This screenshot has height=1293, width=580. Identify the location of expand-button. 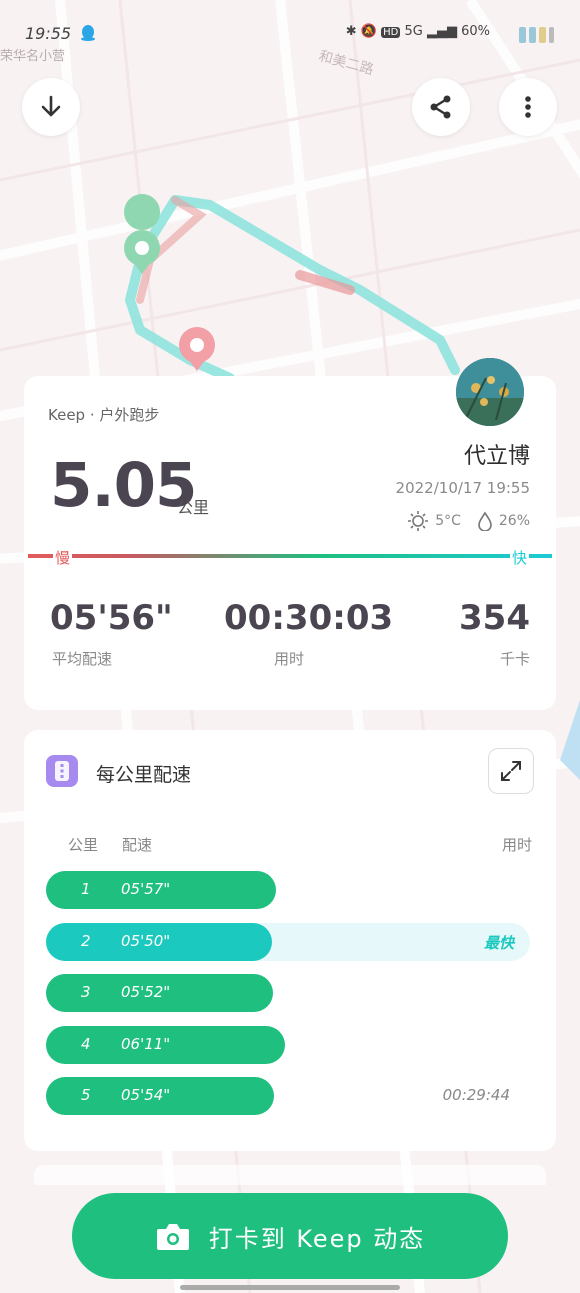
(511, 771).